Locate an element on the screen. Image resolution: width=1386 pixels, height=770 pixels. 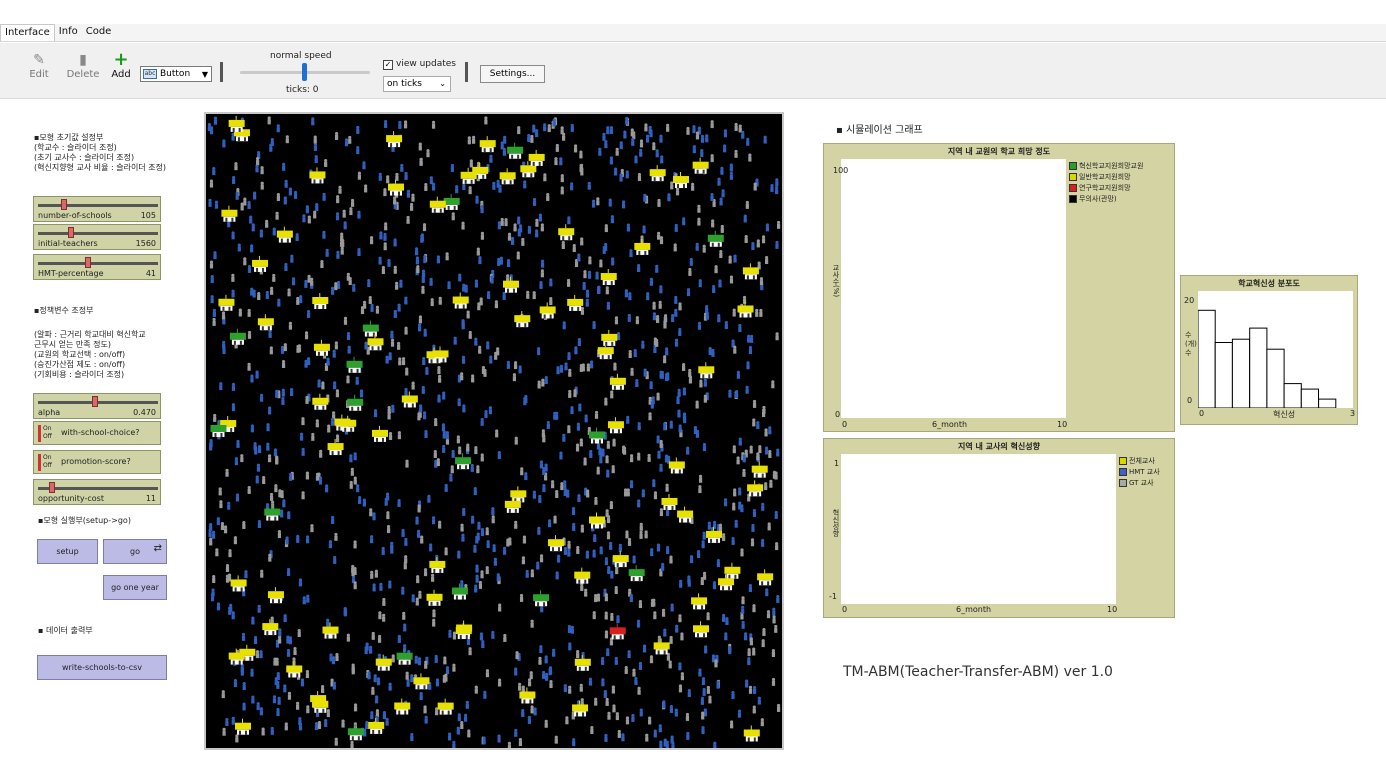
alpha-slider: alpha 0.470 is located at coordinates (97, 406).